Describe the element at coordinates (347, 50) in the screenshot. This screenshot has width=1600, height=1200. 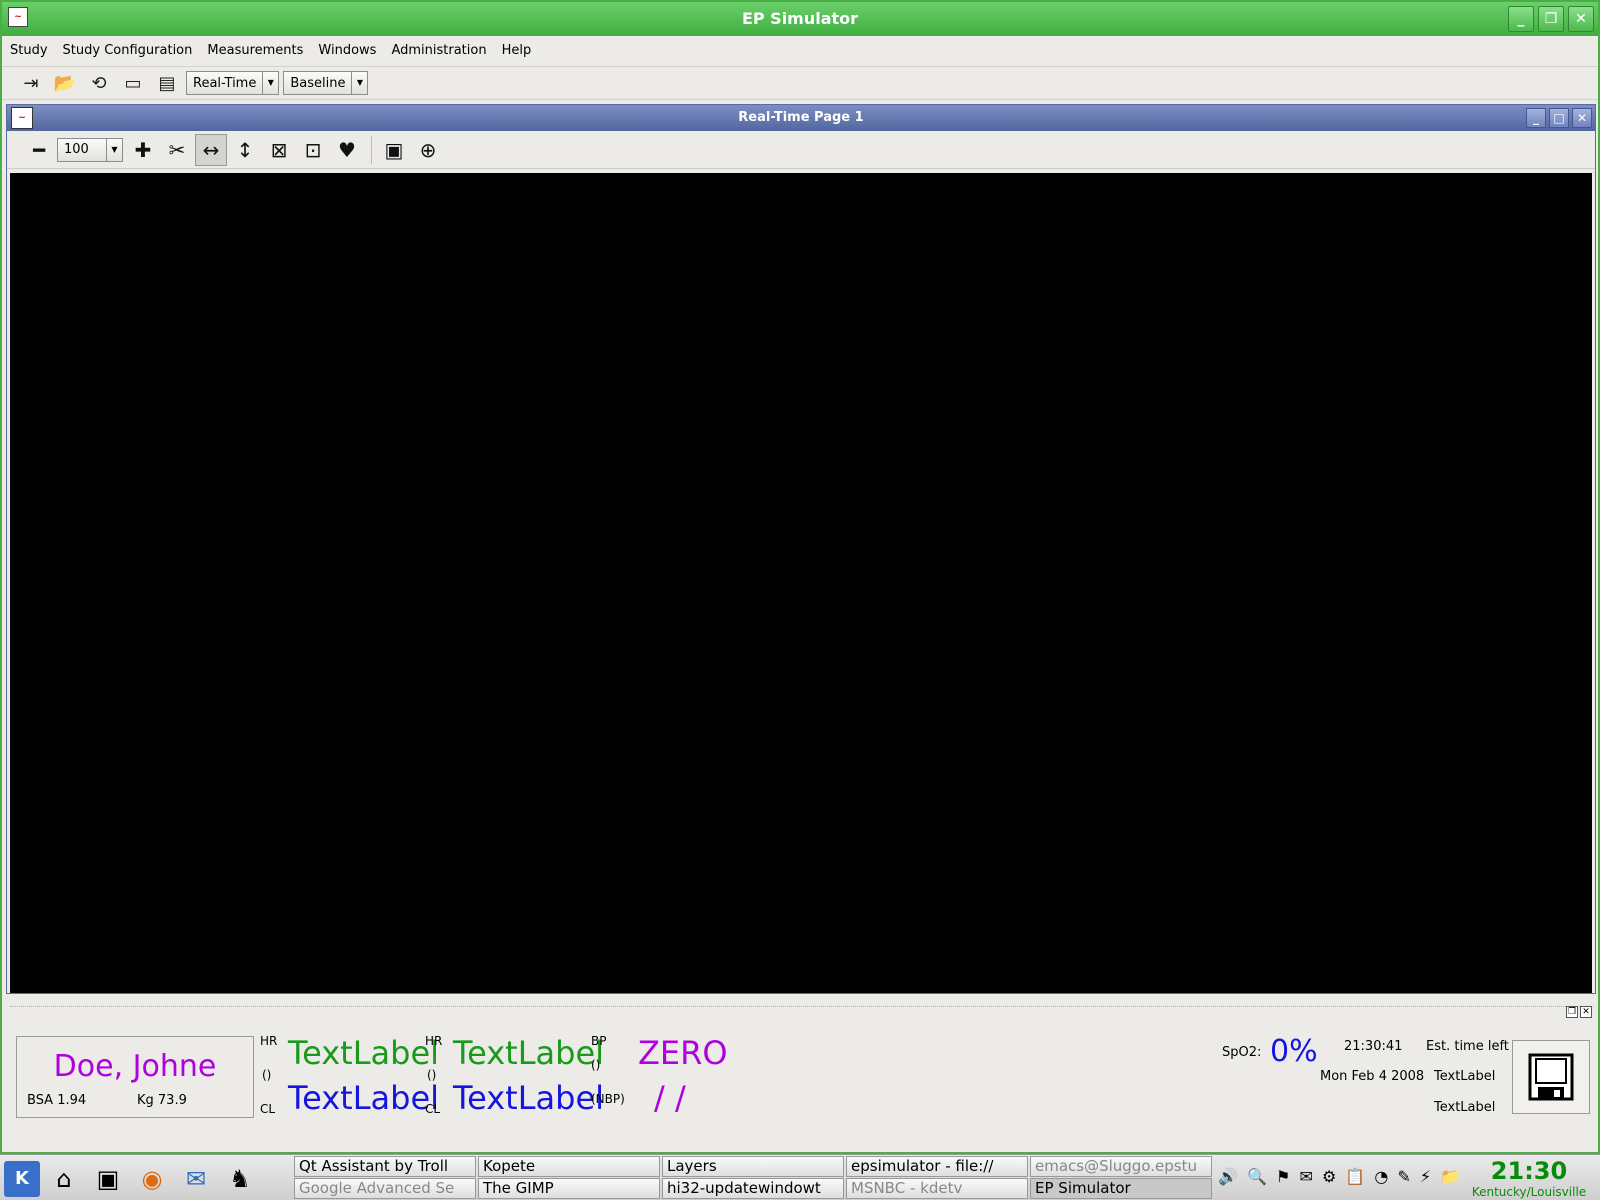
I see `menu-windows: Windows` at that location.